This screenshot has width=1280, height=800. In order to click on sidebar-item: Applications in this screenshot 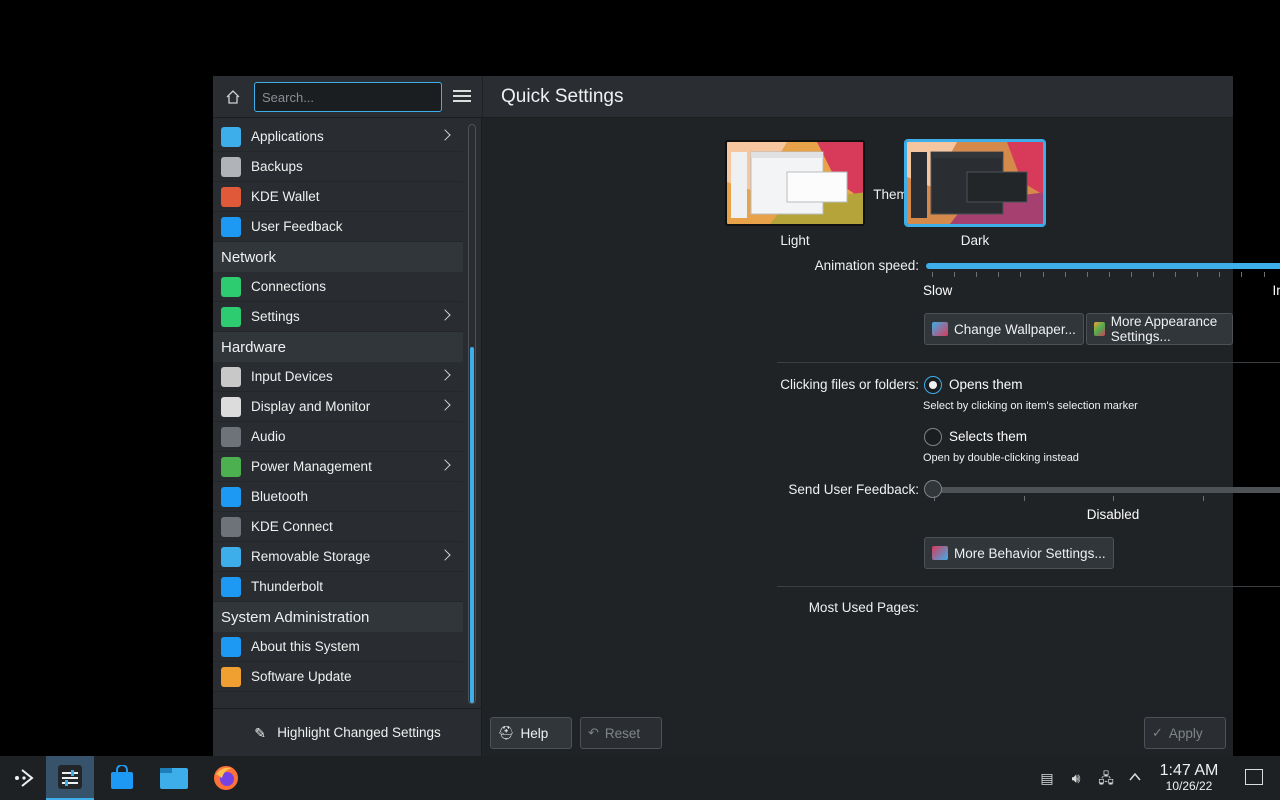, I will do `click(338, 137)`.